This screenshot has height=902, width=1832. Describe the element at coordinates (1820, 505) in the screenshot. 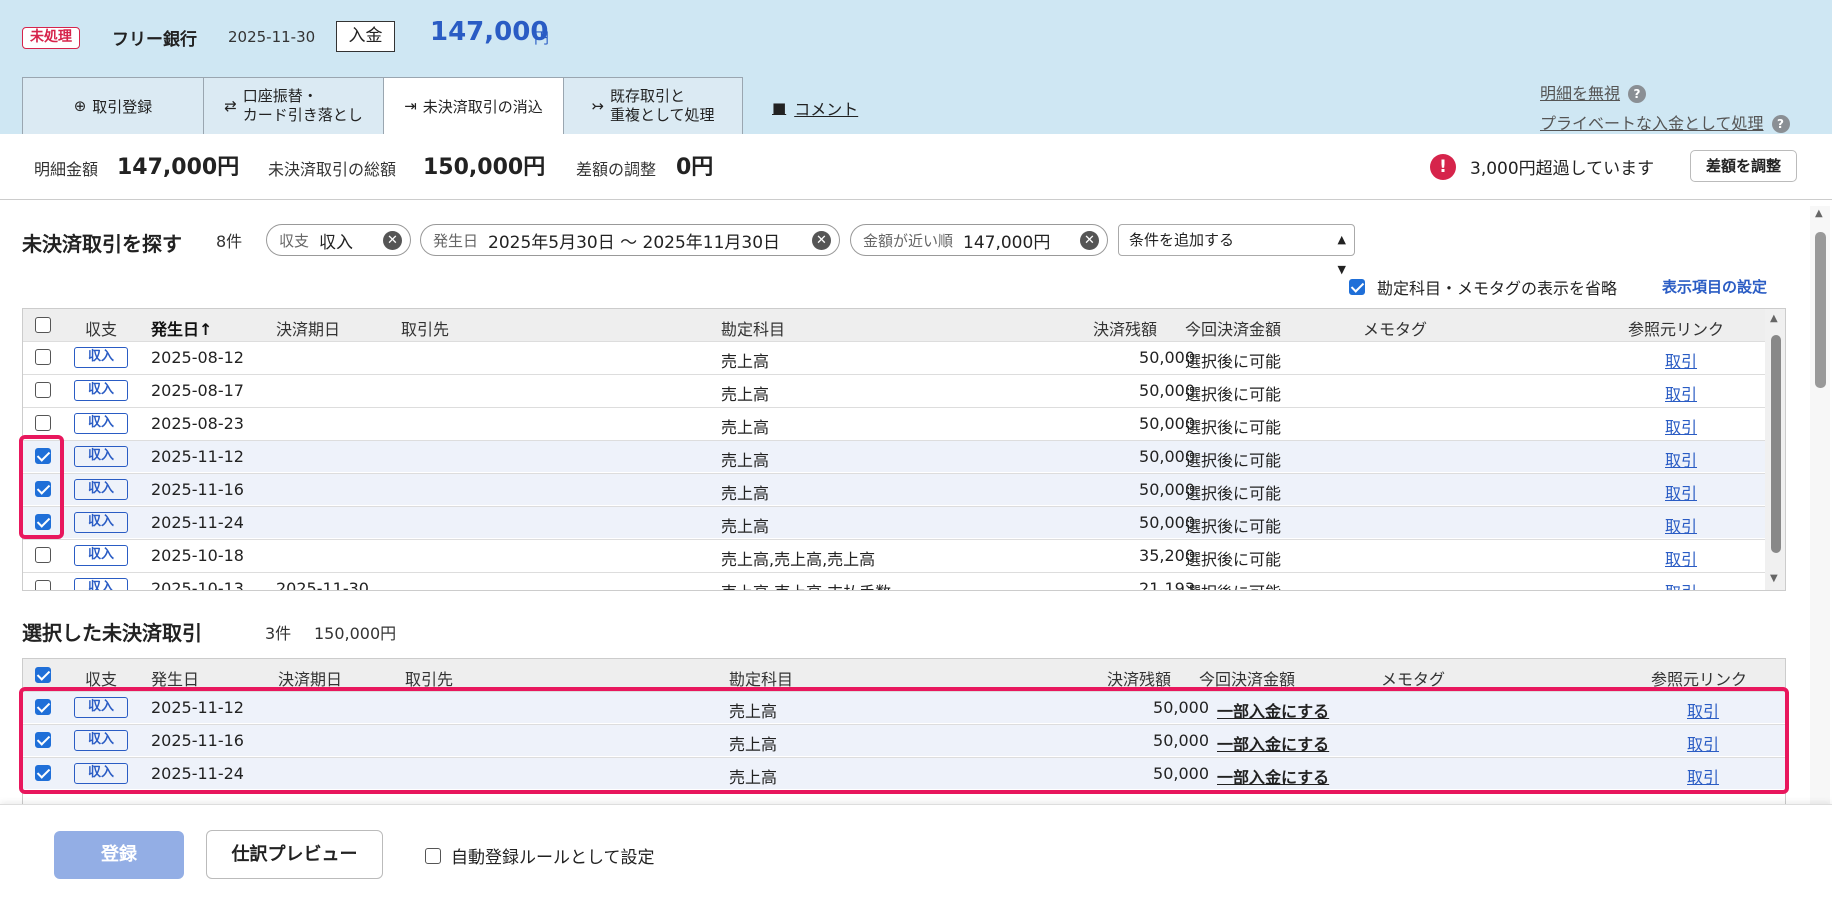

I see `page-scrollbar: ▲` at that location.